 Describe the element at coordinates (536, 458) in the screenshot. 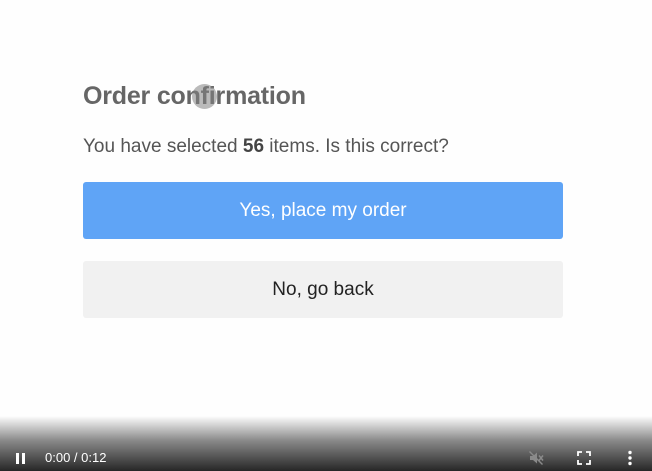

I see `muted-speaker-icon` at that location.